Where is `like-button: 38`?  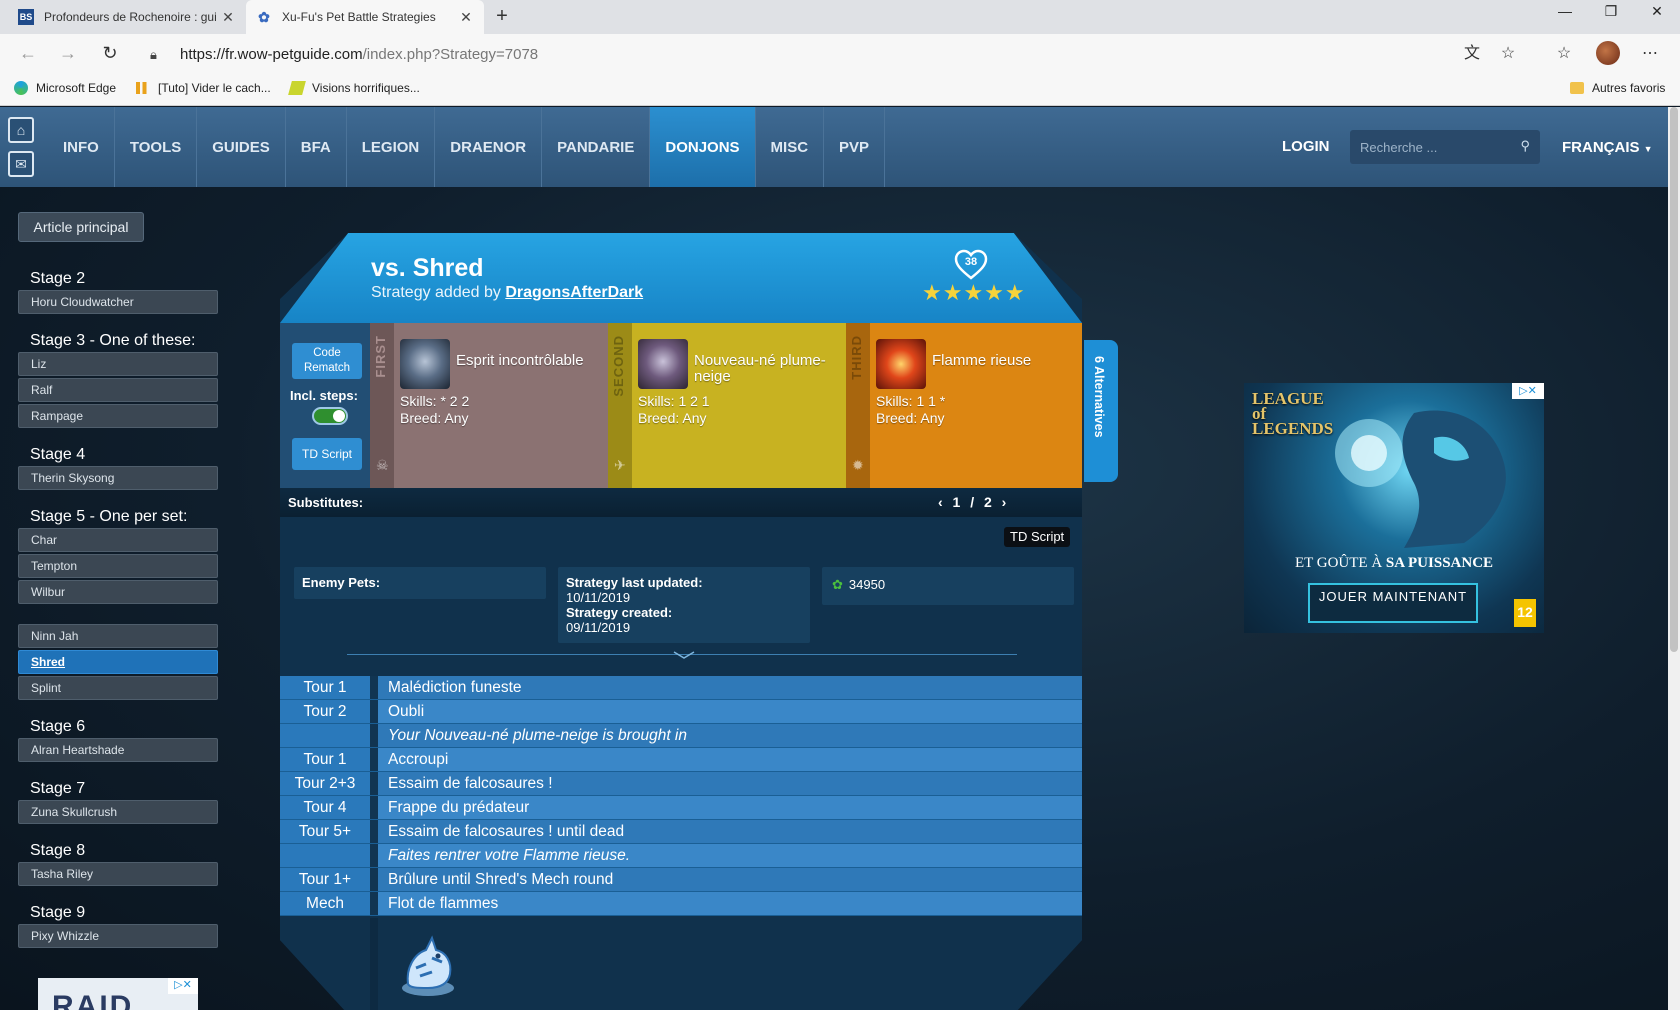 like-button: 38 is located at coordinates (971, 265).